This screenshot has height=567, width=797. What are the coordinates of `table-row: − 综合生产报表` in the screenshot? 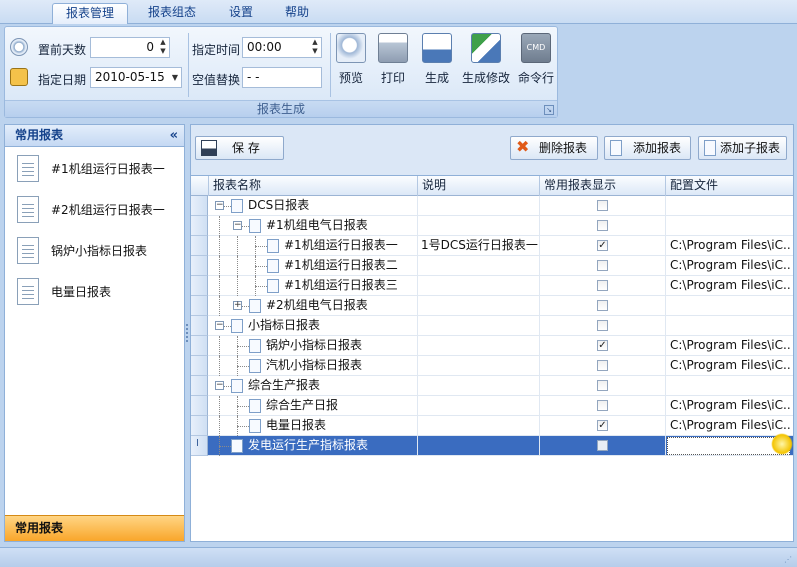 It's located at (492, 386).